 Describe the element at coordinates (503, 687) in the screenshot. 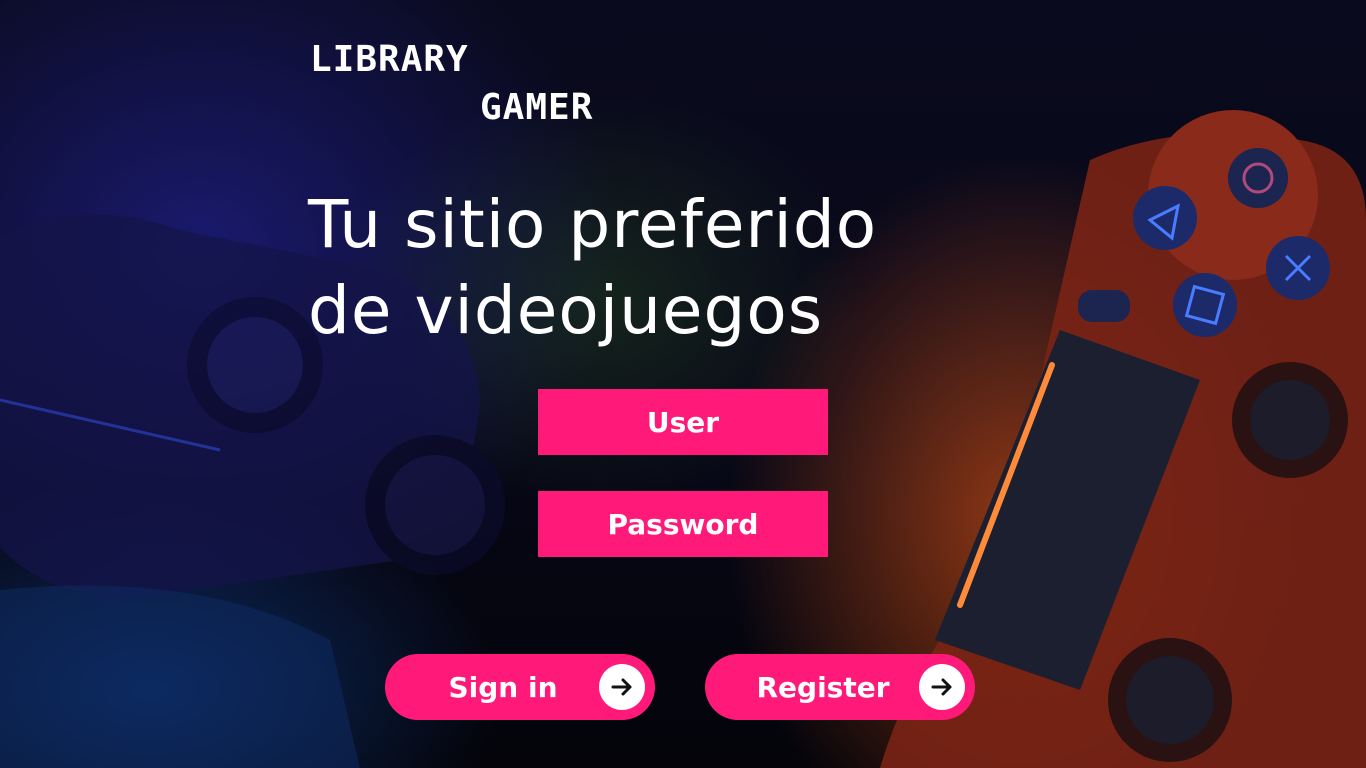

I see `sign-in-label: Sign in` at that location.